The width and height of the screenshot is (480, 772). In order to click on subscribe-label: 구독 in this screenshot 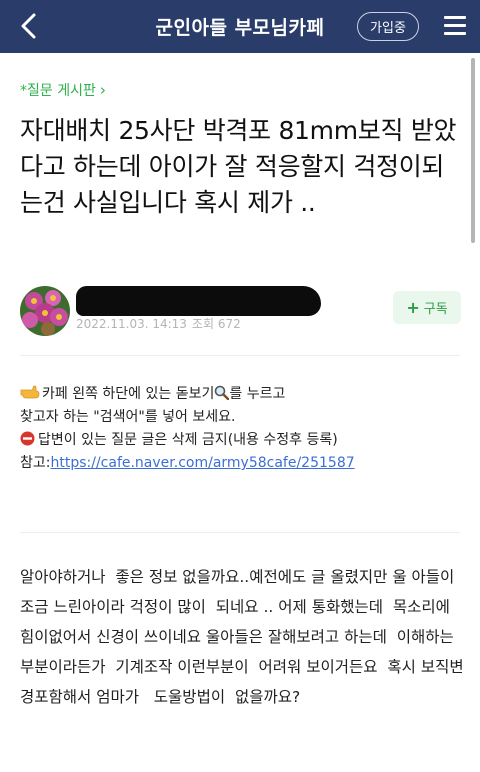, I will do `click(435, 309)`.